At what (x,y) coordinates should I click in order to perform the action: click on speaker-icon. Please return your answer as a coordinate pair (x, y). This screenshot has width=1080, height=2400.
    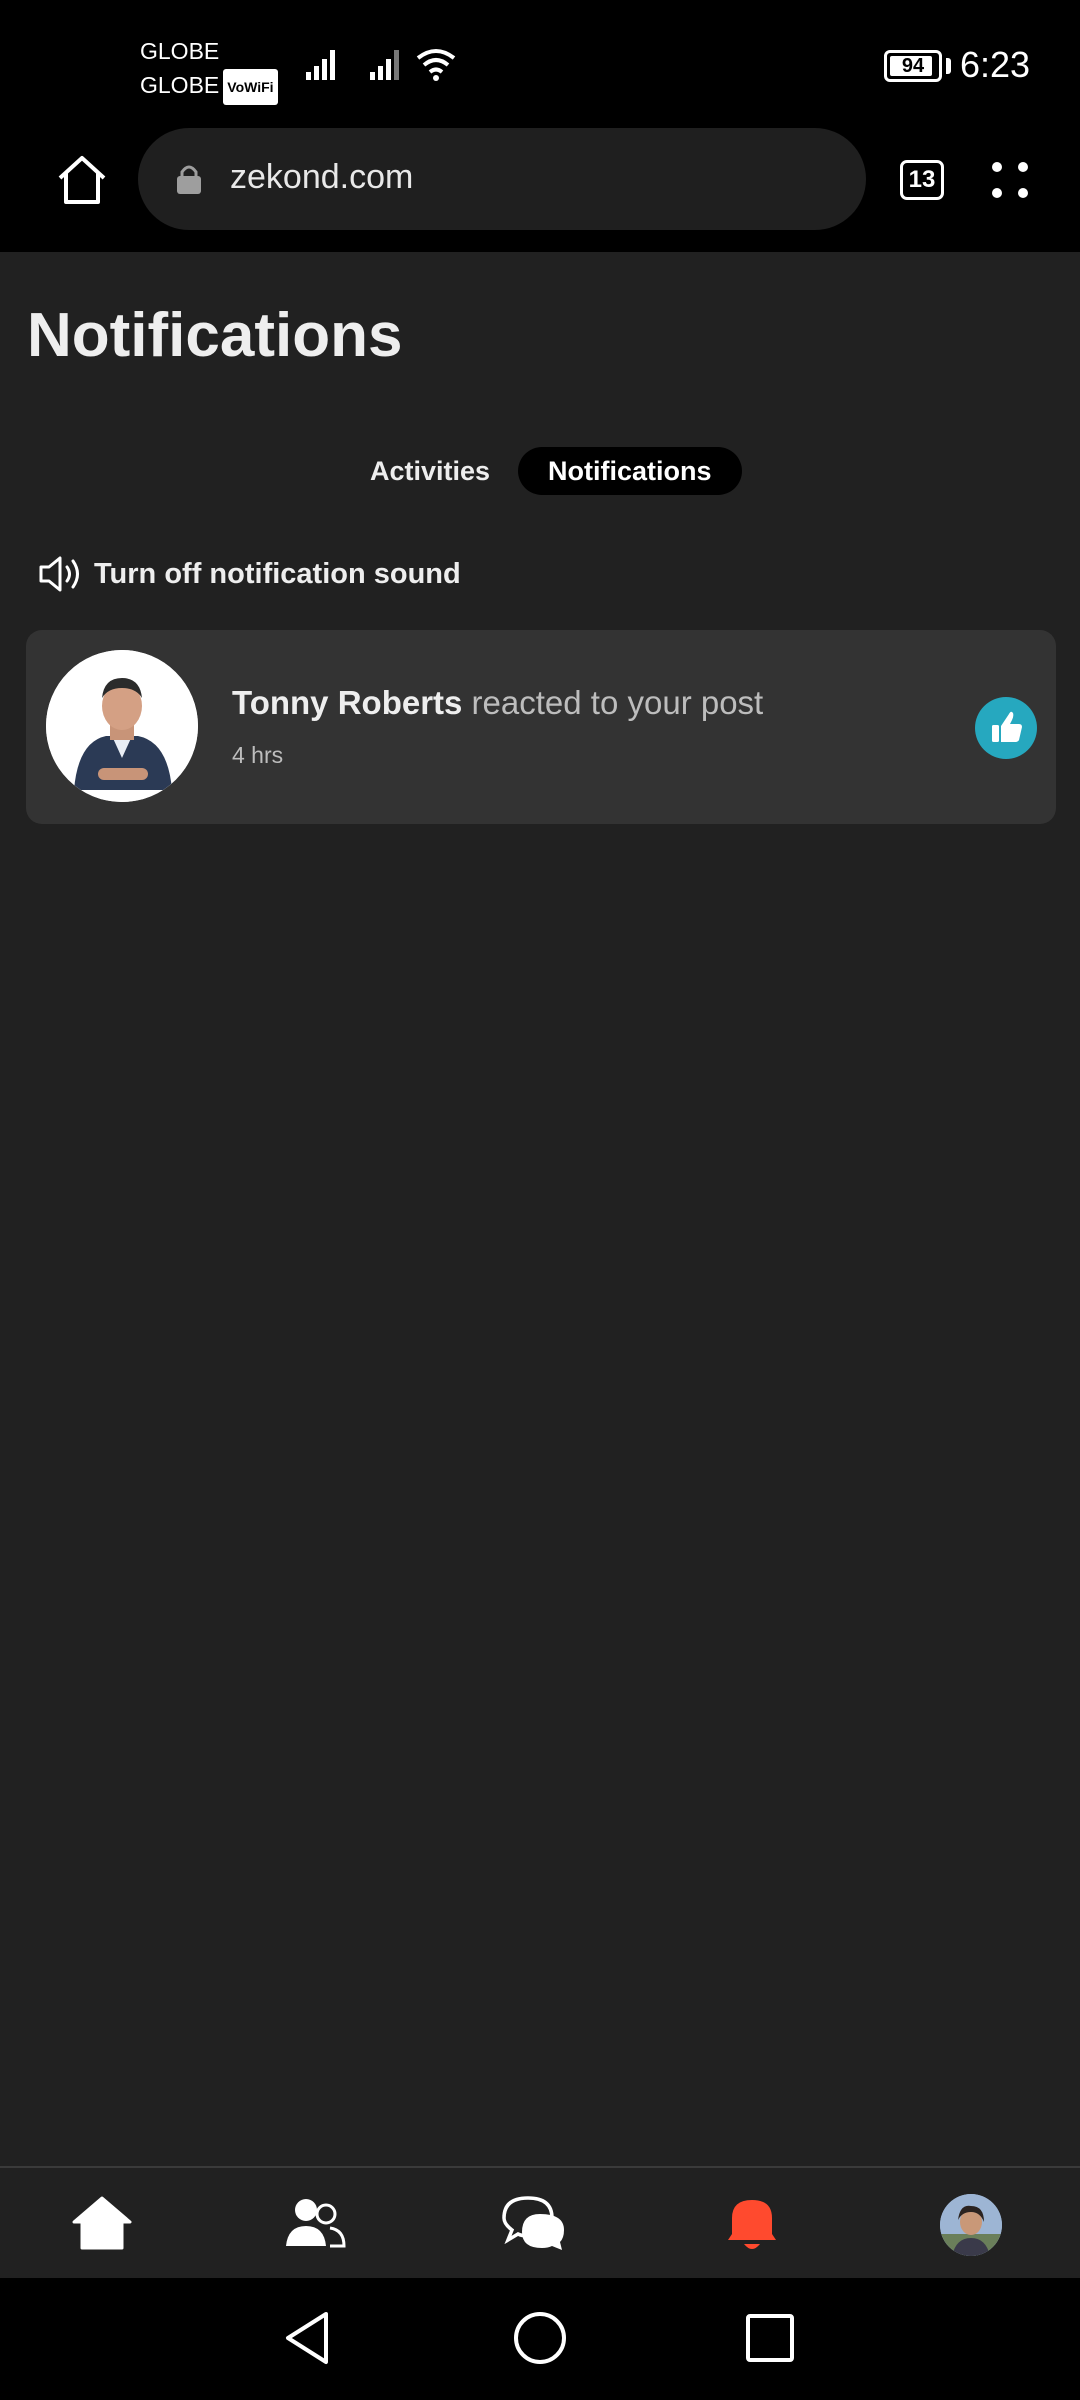
    Looking at the image, I should click on (59, 574).